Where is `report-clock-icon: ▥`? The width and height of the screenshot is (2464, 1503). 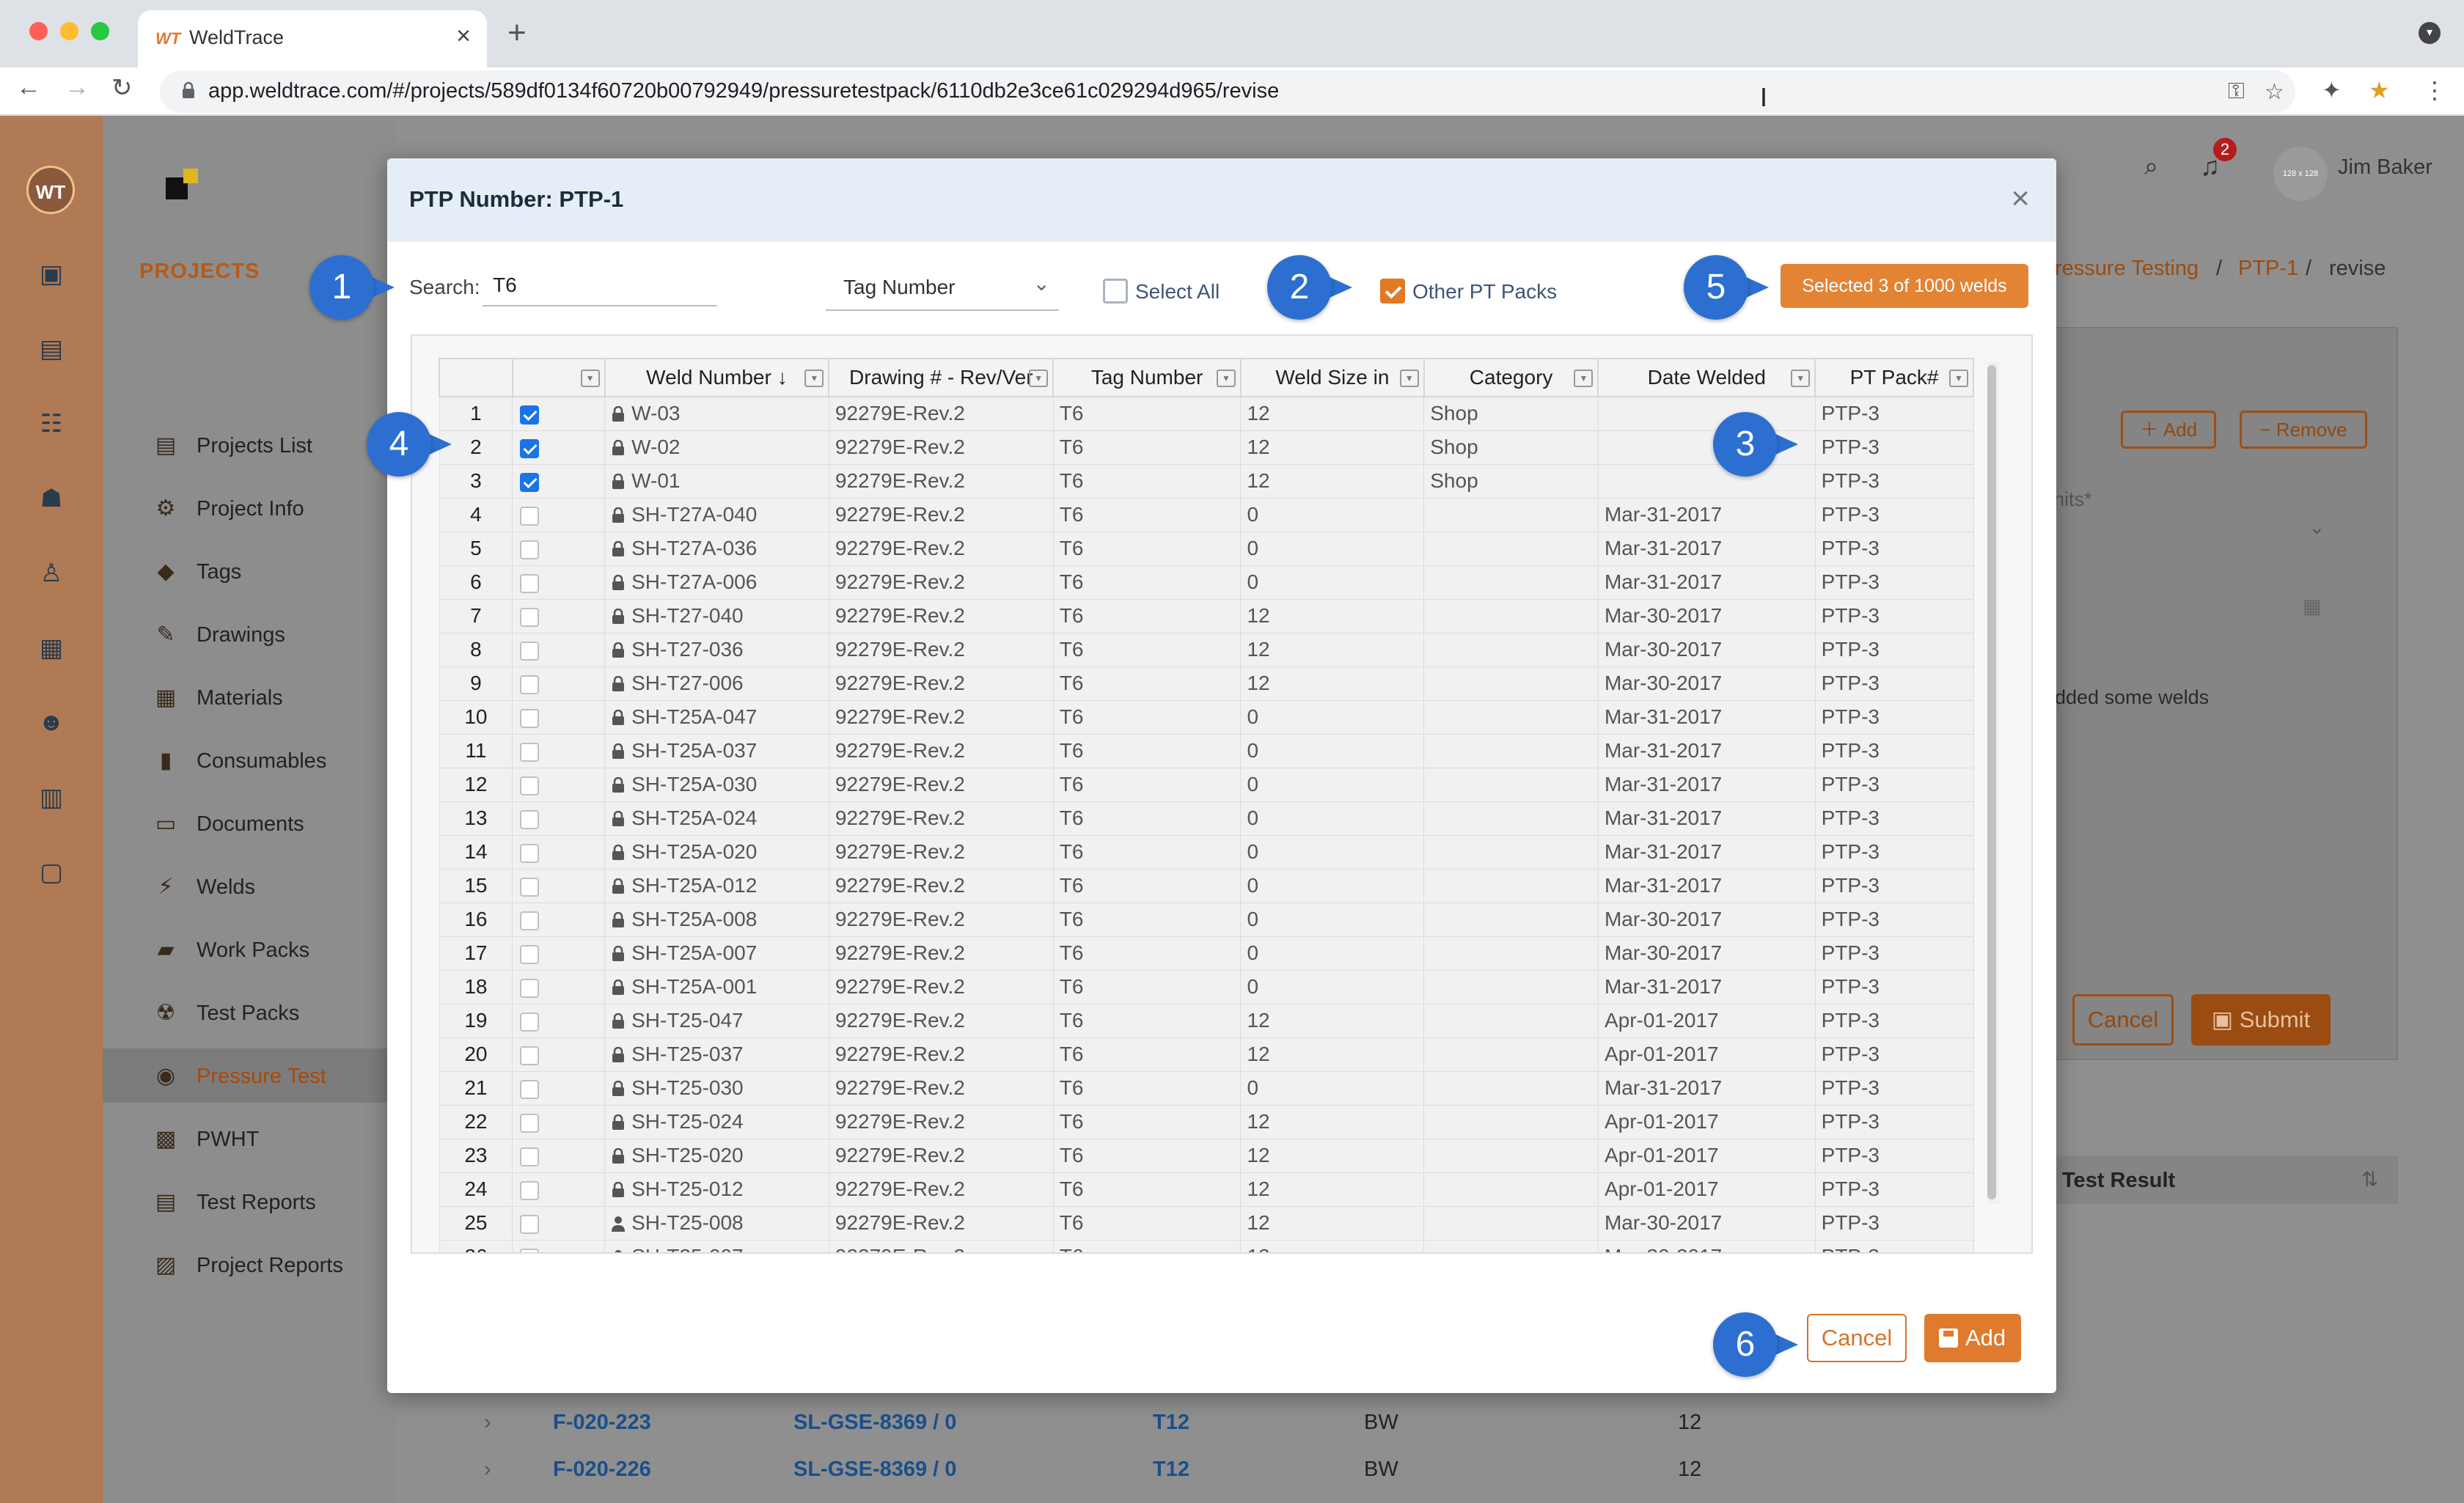
report-clock-icon: ▥ is located at coordinates (51, 801).